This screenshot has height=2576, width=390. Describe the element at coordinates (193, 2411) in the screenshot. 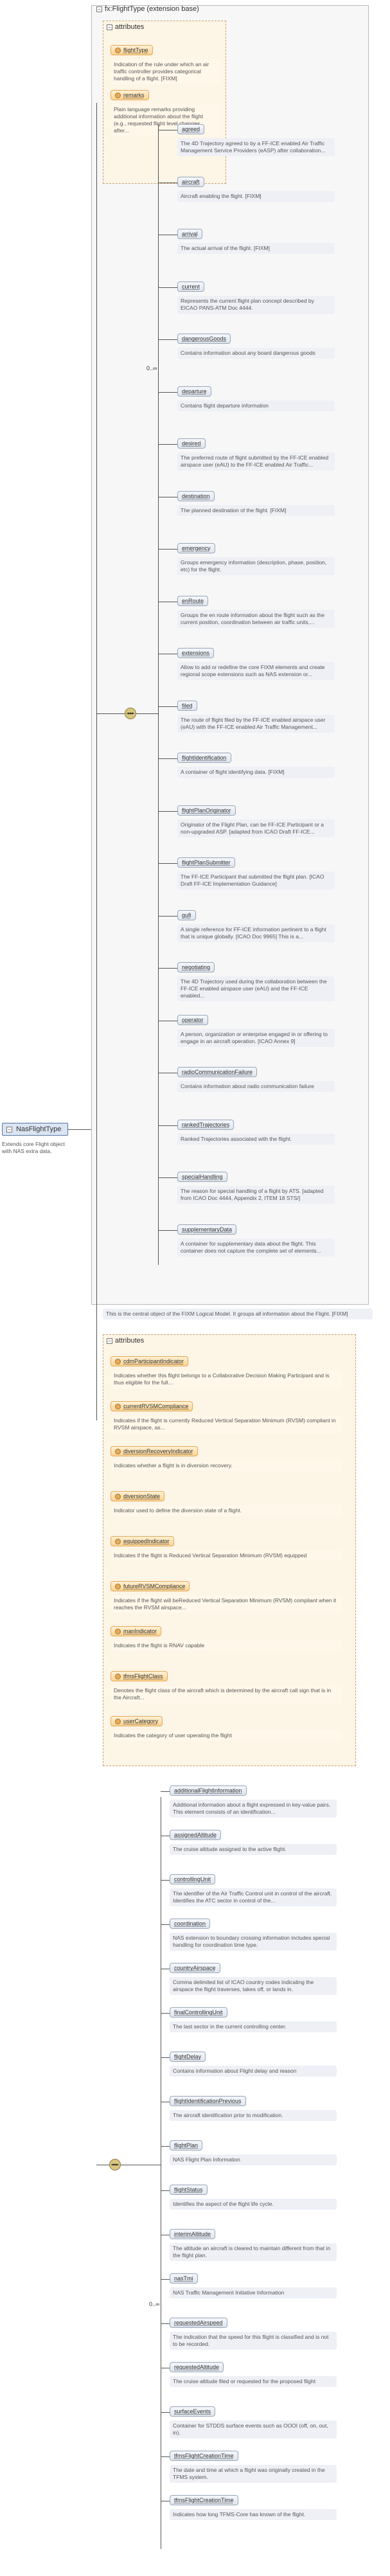

I see `element-surface-events: surfaceEvents` at that location.